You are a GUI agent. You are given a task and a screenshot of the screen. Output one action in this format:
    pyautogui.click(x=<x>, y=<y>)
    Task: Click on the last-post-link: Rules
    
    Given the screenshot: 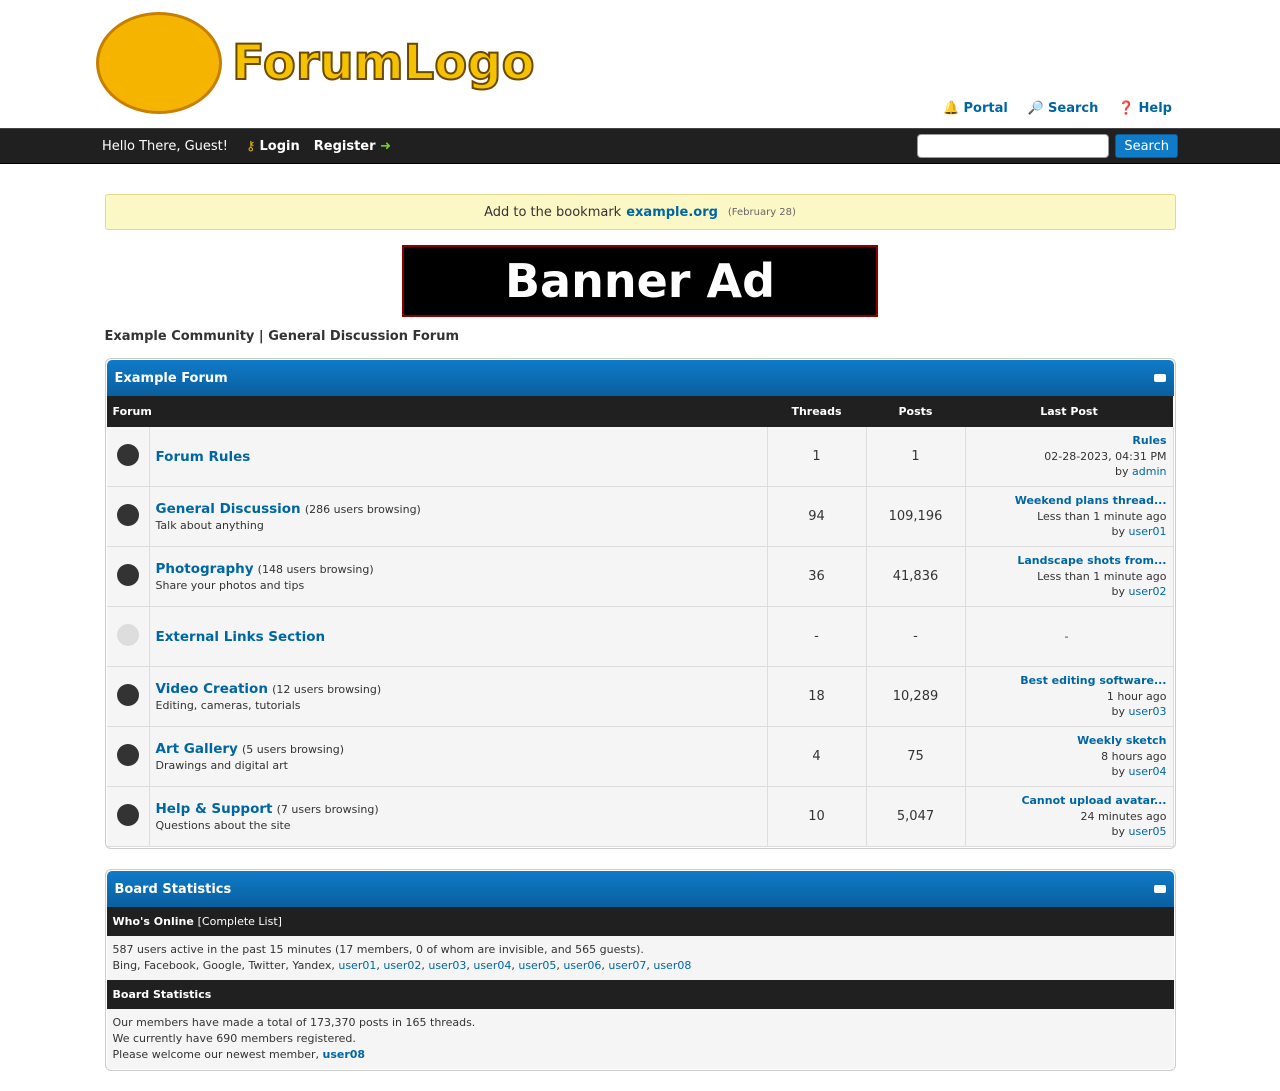 What is the action you would take?
    pyautogui.click(x=1149, y=440)
    